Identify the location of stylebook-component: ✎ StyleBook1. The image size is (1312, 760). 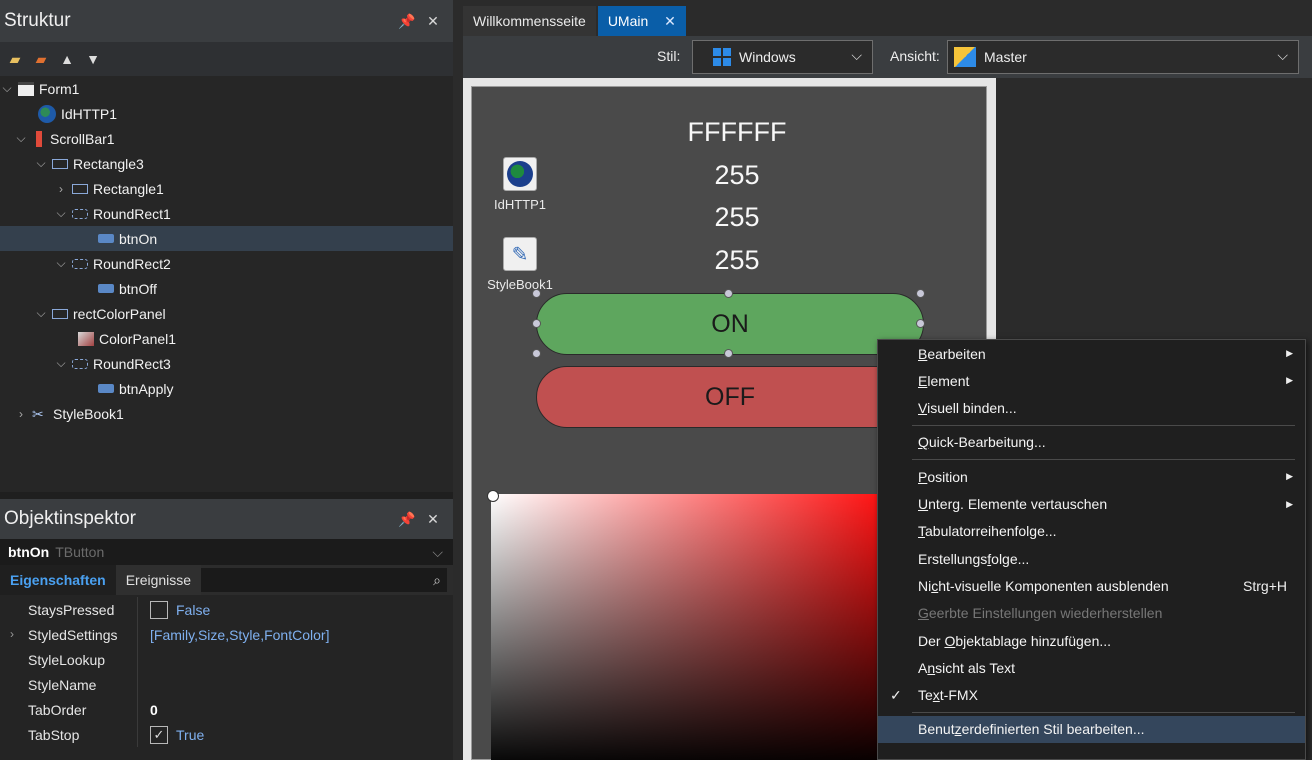
(520, 264).